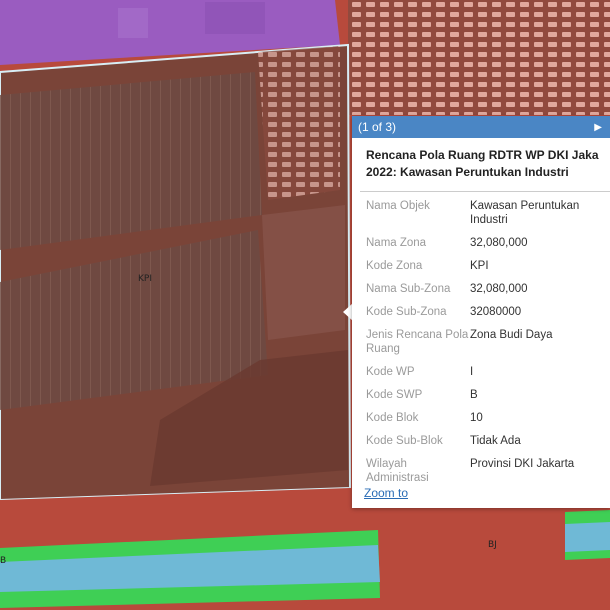  I want to click on attribute-row: Kode WP I, so click(488, 372).